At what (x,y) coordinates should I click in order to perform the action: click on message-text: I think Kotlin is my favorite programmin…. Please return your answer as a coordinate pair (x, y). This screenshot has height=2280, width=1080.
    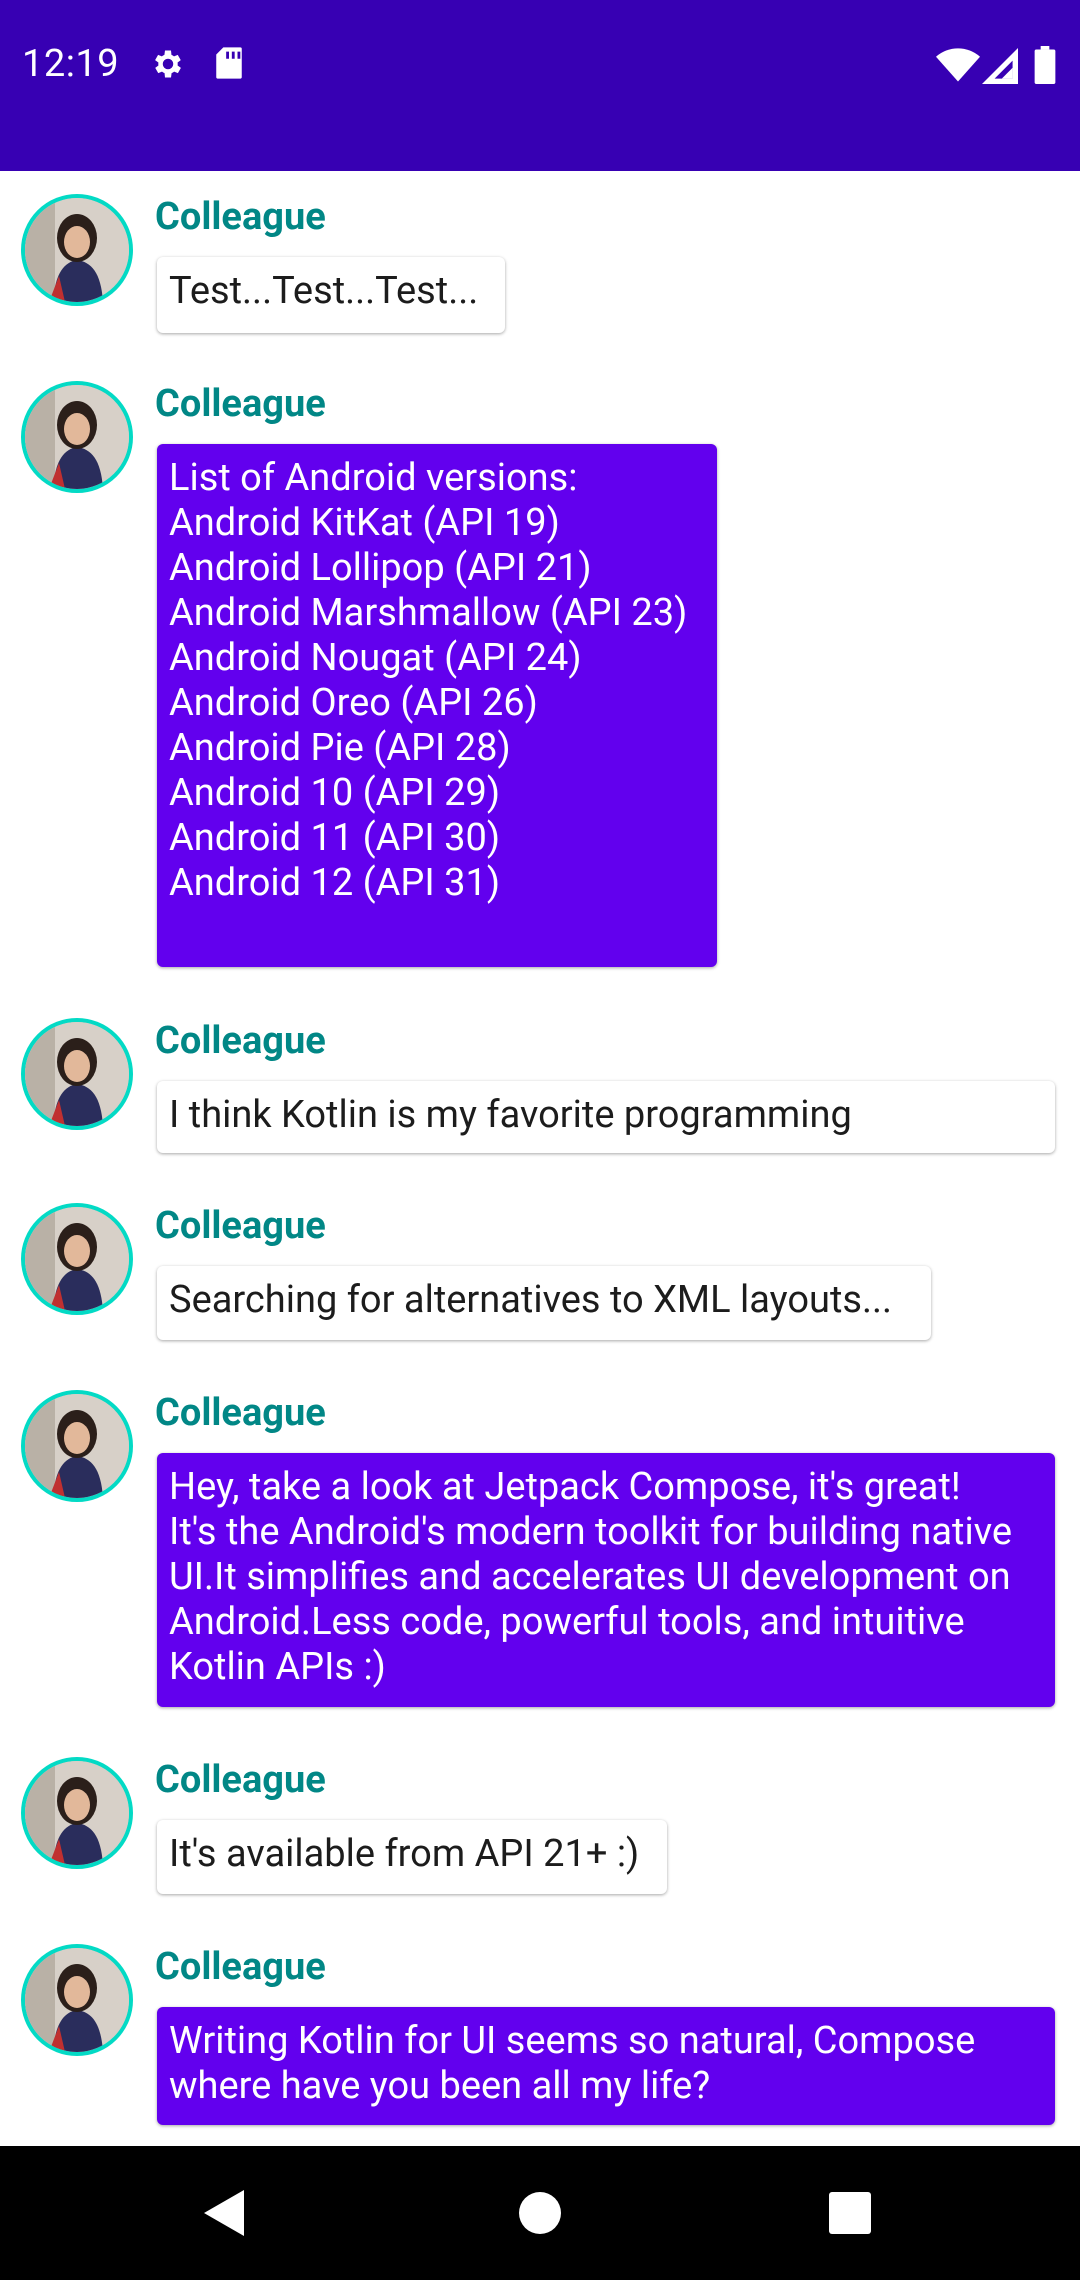
    Looking at the image, I should click on (510, 1115).